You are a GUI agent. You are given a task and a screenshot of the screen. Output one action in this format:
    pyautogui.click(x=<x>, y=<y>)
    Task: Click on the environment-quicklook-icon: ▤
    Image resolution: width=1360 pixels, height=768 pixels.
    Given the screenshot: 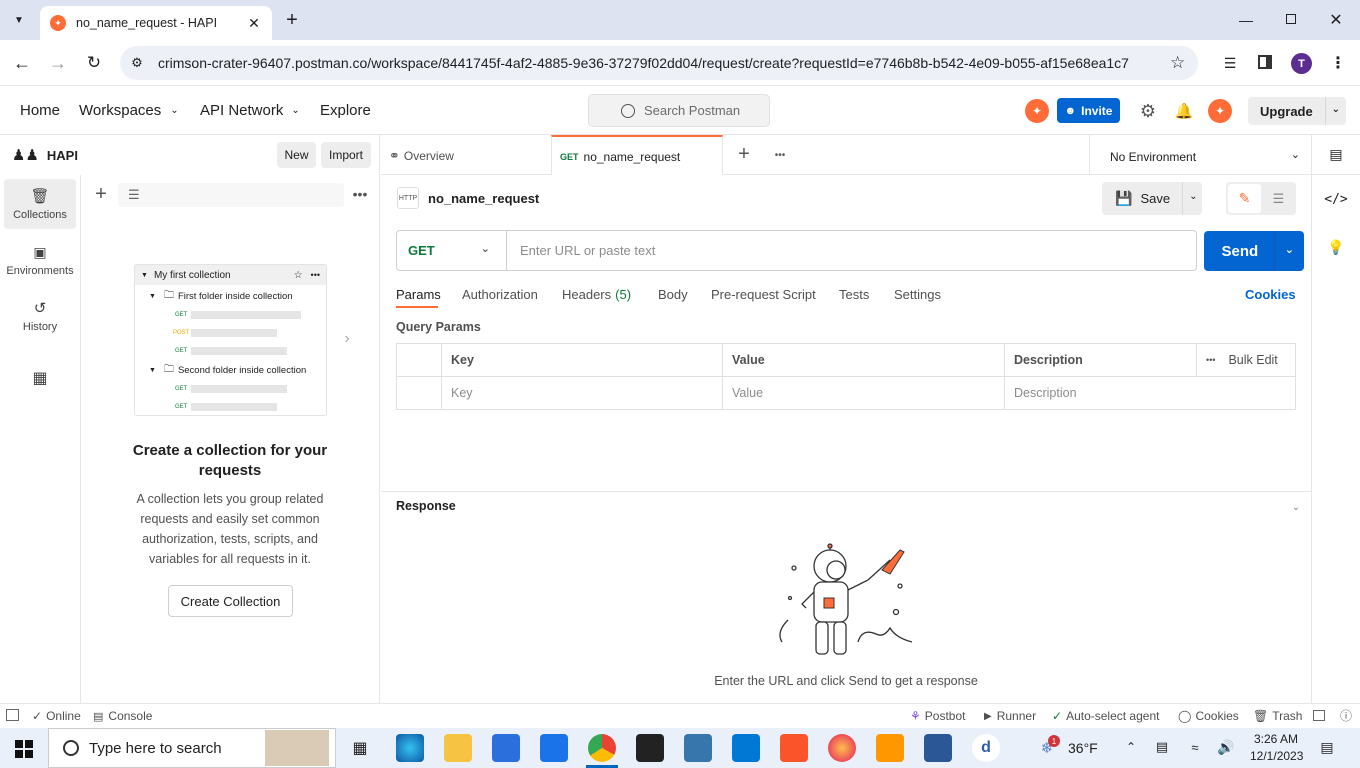 What is the action you would take?
    pyautogui.click(x=1336, y=154)
    